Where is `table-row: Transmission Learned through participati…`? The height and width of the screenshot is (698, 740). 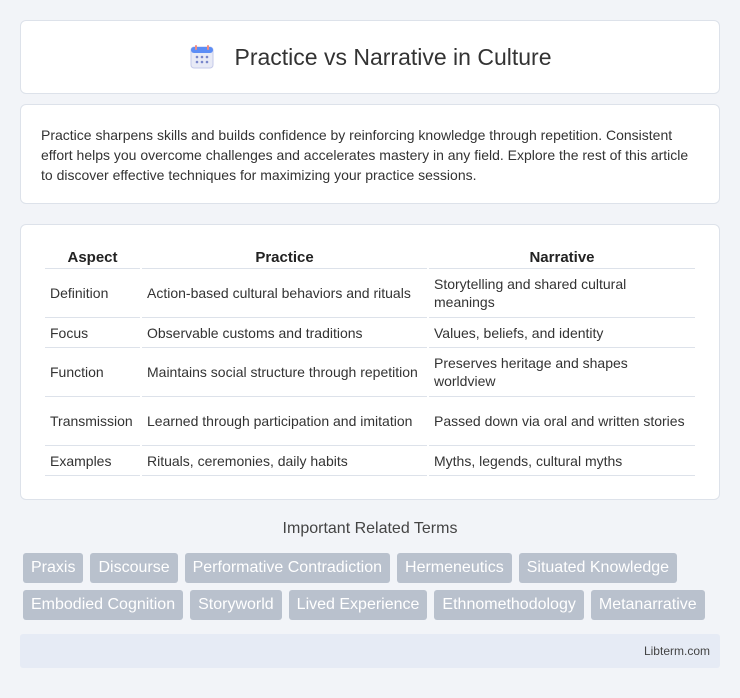 table-row: Transmission Learned through participati… is located at coordinates (370, 421).